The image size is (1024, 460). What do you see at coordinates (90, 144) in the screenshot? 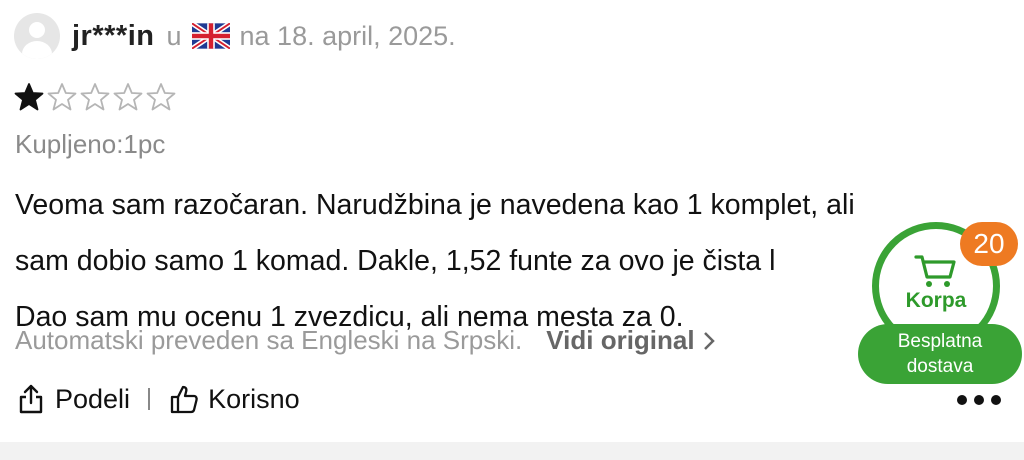
I see `purchase-info: Kupljeno:1pc` at bounding box center [90, 144].